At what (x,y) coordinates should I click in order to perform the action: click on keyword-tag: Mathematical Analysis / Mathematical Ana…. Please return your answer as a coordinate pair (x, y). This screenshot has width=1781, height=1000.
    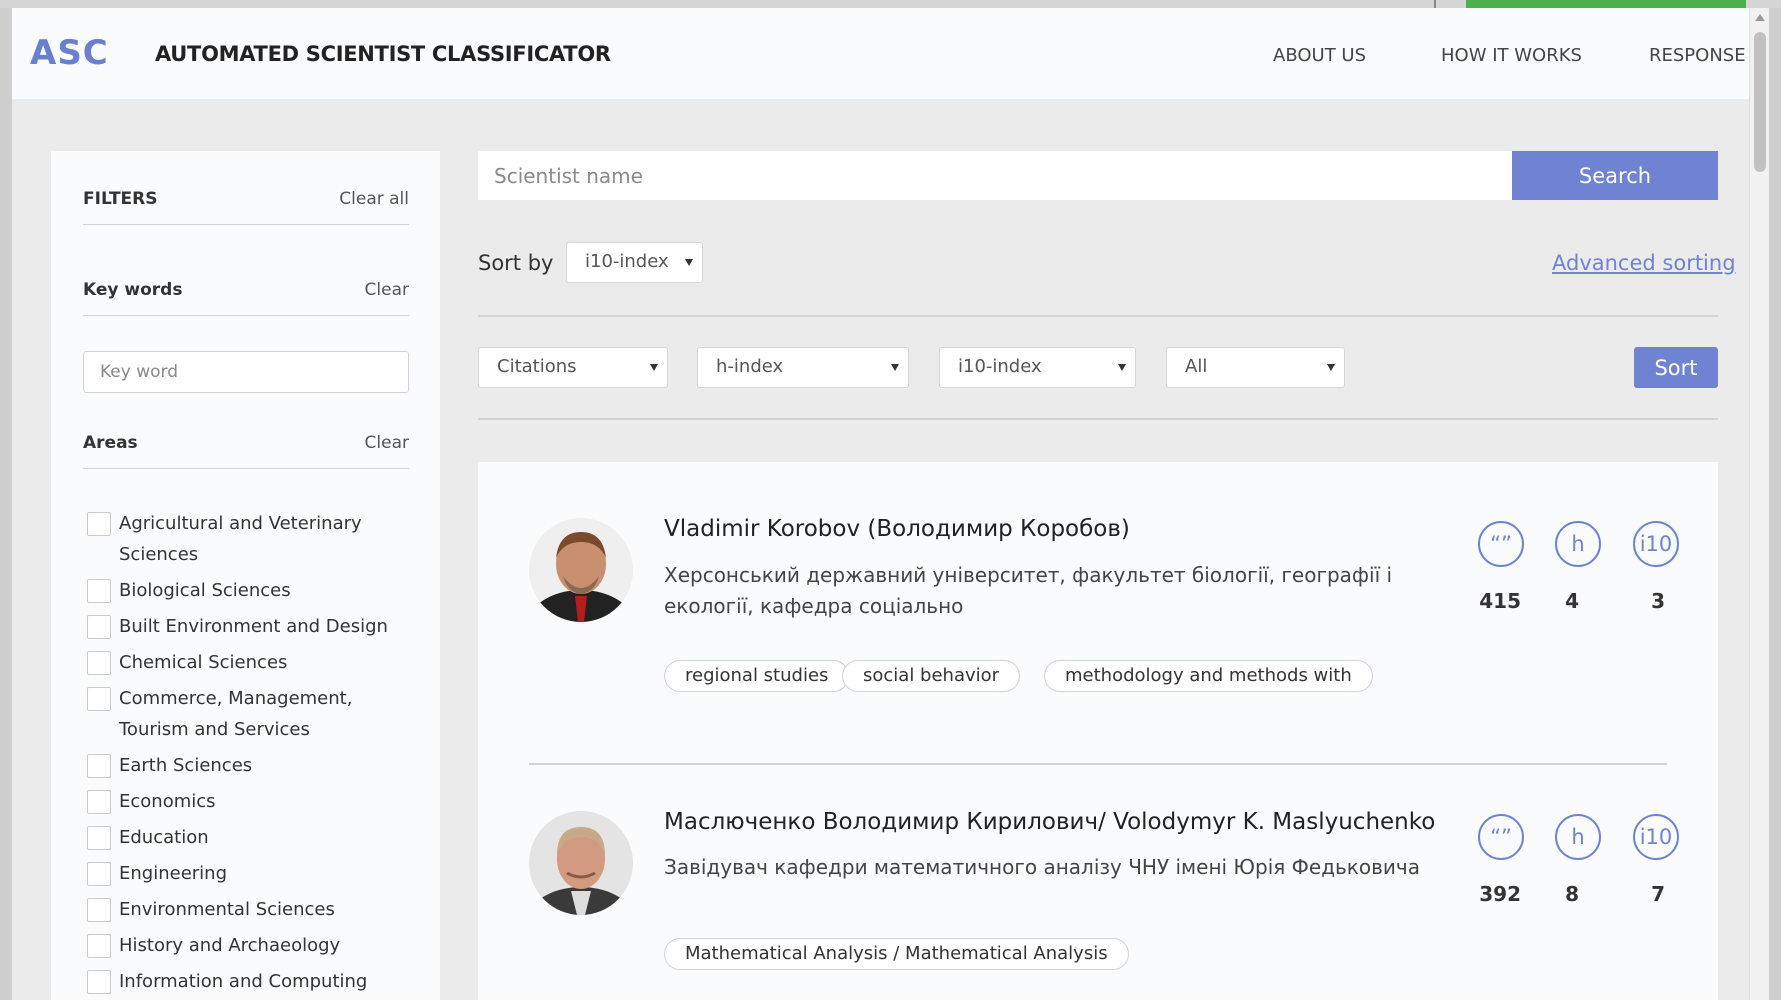
    Looking at the image, I should click on (896, 954).